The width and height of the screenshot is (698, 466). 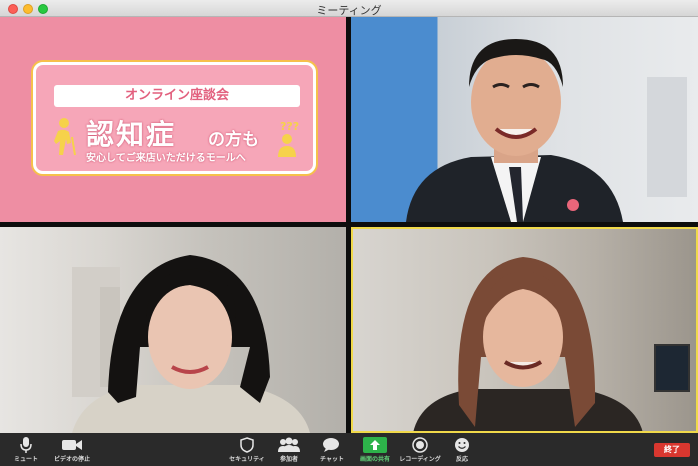 I want to click on mute-label: ミュート, so click(x=25, y=459).